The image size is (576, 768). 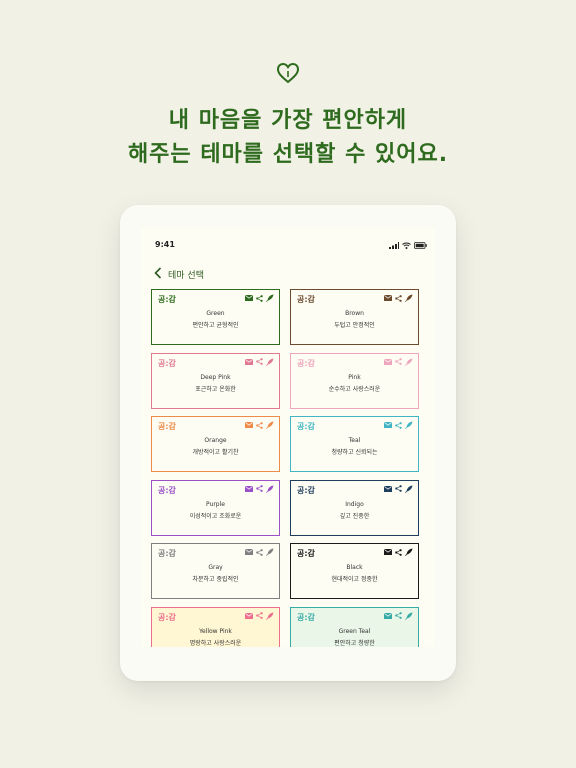 I want to click on theme-card: 공:감 Brown 두텁고 안정적인, so click(x=354, y=317).